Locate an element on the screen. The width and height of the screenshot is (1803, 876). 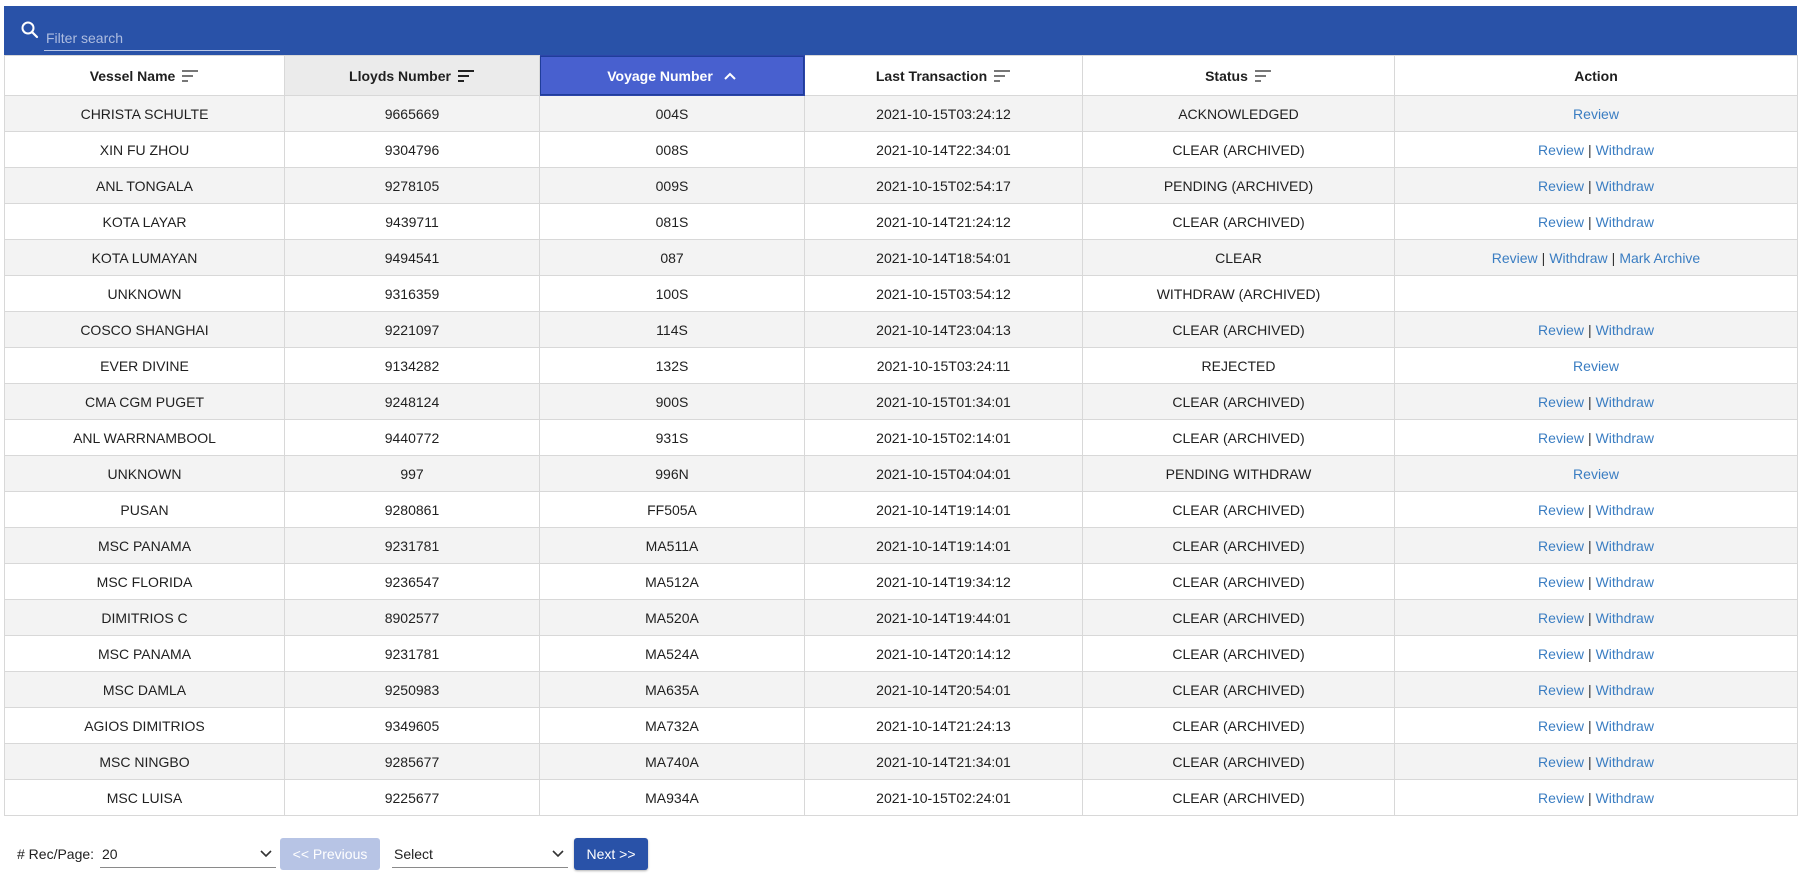
voyage-number-cell: MA635A is located at coordinates (672, 689).